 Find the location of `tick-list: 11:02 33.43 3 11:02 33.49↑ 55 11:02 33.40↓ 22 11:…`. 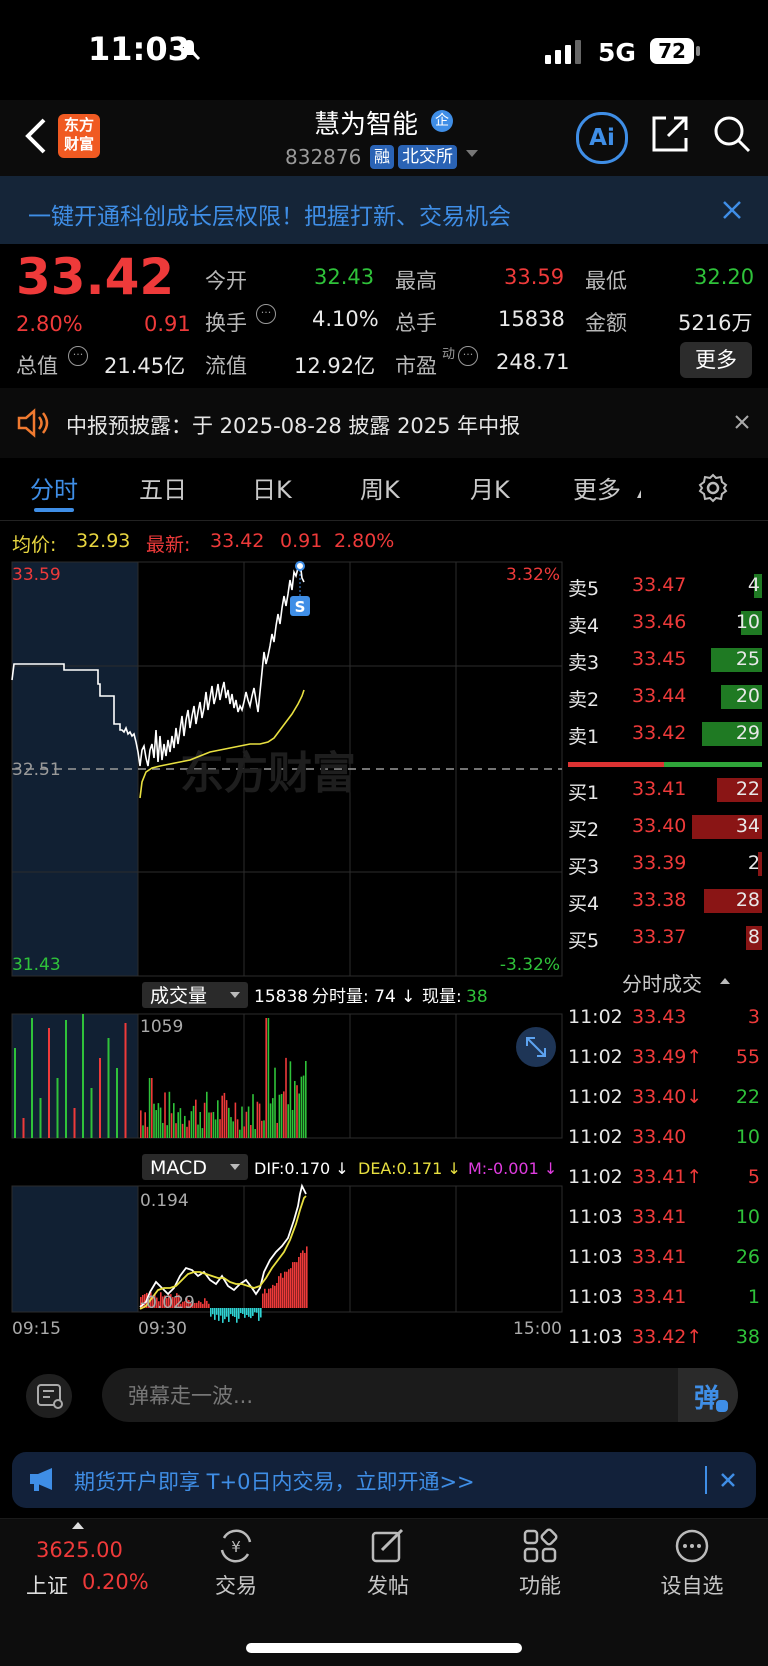

tick-list: 11:02 33.43 3 11:02 33.49↑ 55 11:02 33.40↓ 22 11:… is located at coordinates (666, 1175).